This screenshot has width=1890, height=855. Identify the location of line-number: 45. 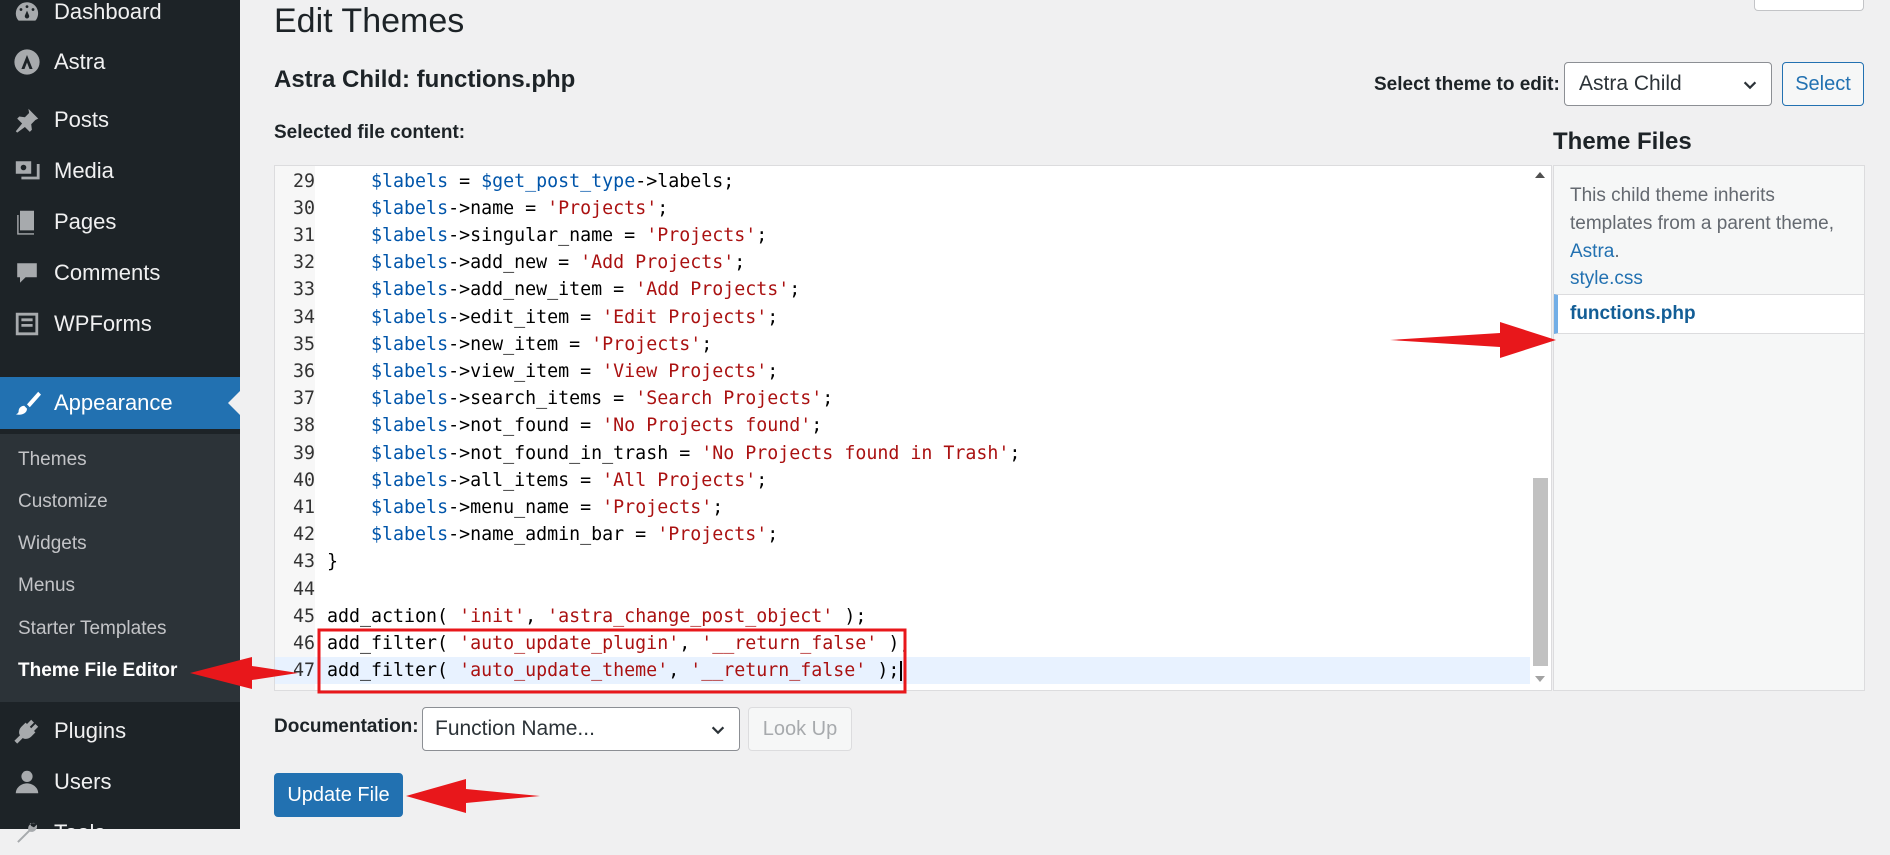
(303, 616).